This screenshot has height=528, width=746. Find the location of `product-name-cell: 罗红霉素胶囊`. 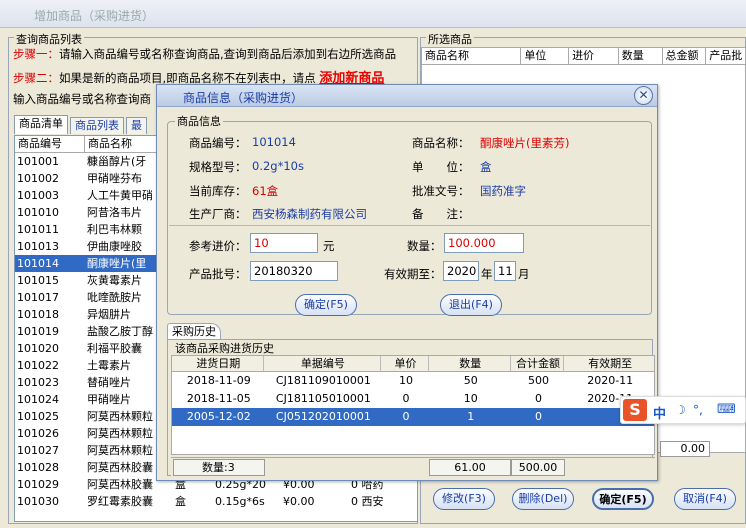

product-name-cell: 罗红霉素胶囊 is located at coordinates (120, 501).